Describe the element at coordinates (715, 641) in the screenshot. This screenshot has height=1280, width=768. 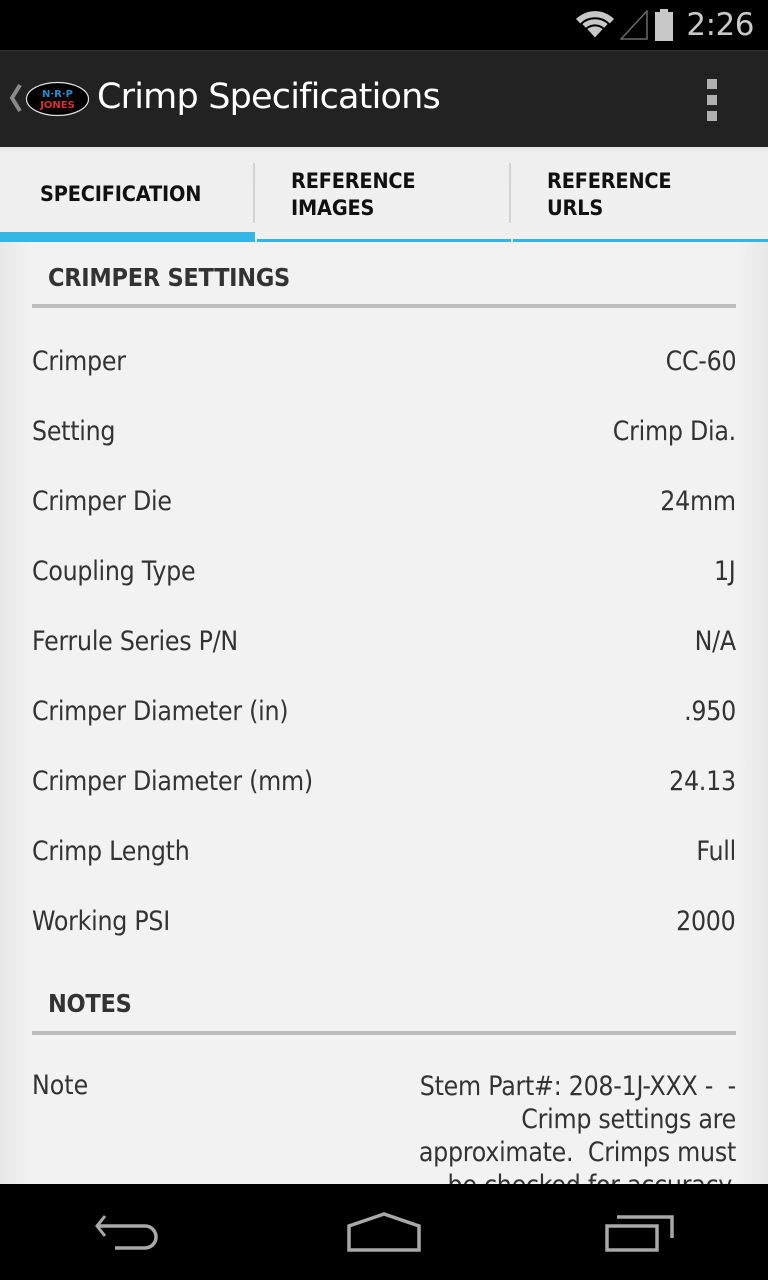
I see `spec-value: N/A` at that location.